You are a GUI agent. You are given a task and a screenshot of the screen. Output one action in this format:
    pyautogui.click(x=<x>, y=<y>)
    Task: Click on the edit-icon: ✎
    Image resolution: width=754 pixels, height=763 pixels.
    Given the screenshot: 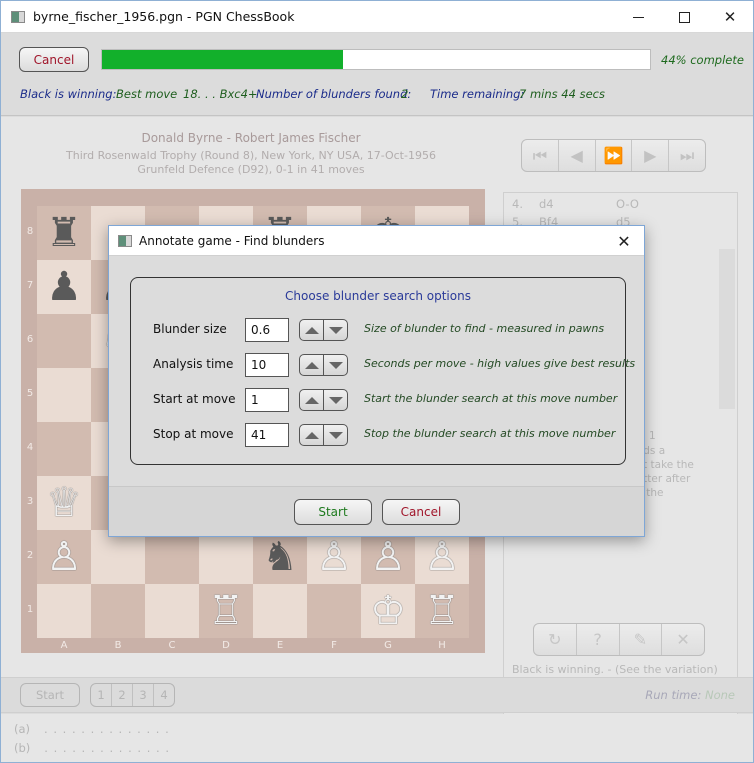 What is the action you would take?
    pyautogui.click(x=640, y=639)
    